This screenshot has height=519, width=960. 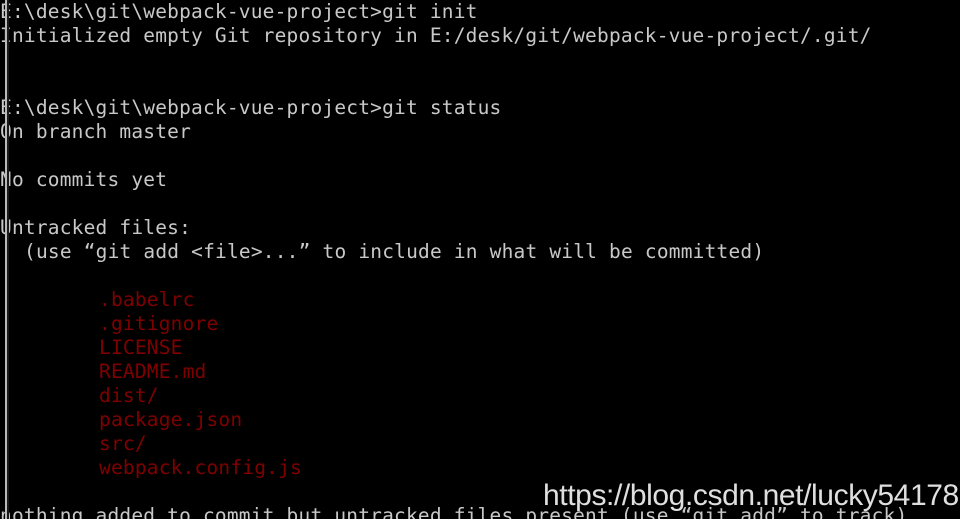 What do you see at coordinates (239, 11) in the screenshot?
I see `console-line-prompt-git-init: E:\desk\git\webpack-vue-project>git init` at bounding box center [239, 11].